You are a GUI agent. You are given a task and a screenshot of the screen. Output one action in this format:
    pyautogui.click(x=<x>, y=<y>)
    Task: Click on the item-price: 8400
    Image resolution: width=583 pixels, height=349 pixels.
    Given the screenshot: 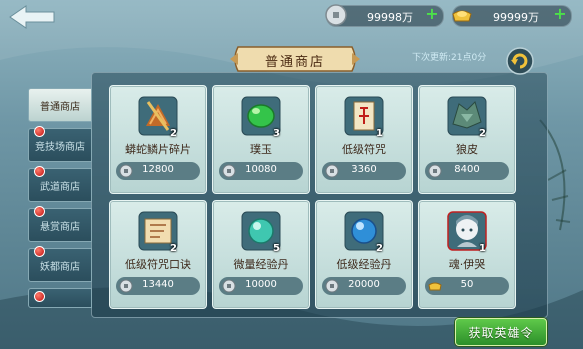 What is the action you would take?
    pyautogui.click(x=467, y=169)
    